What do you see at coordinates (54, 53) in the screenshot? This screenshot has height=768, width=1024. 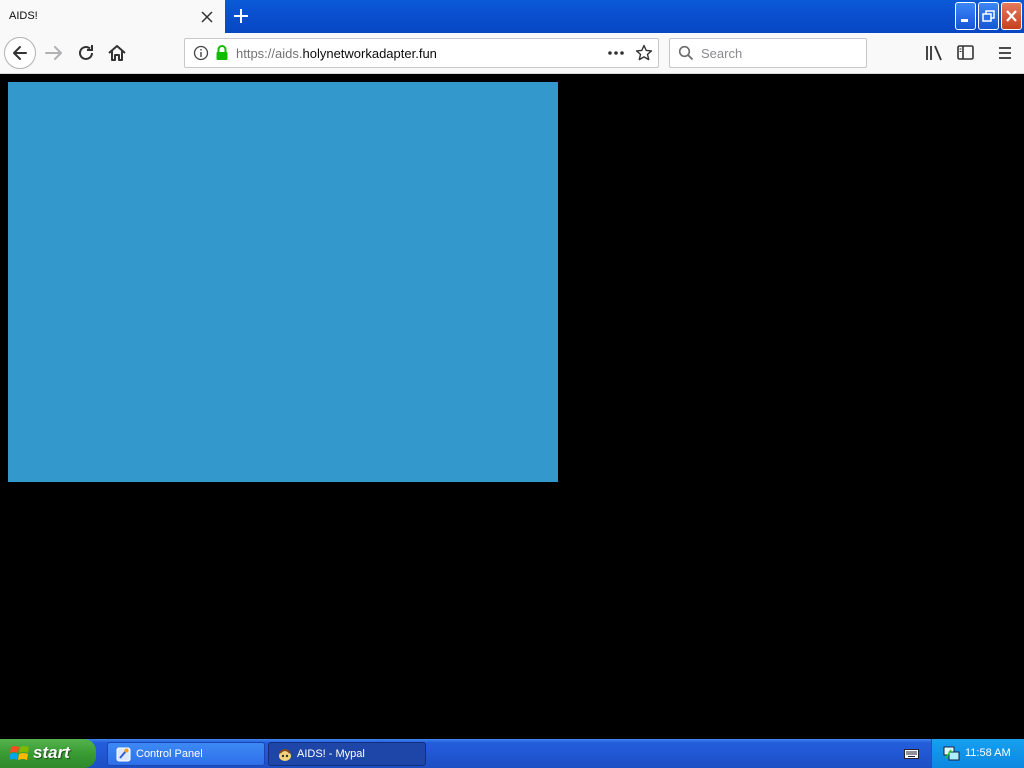 I see `forward-button` at bounding box center [54, 53].